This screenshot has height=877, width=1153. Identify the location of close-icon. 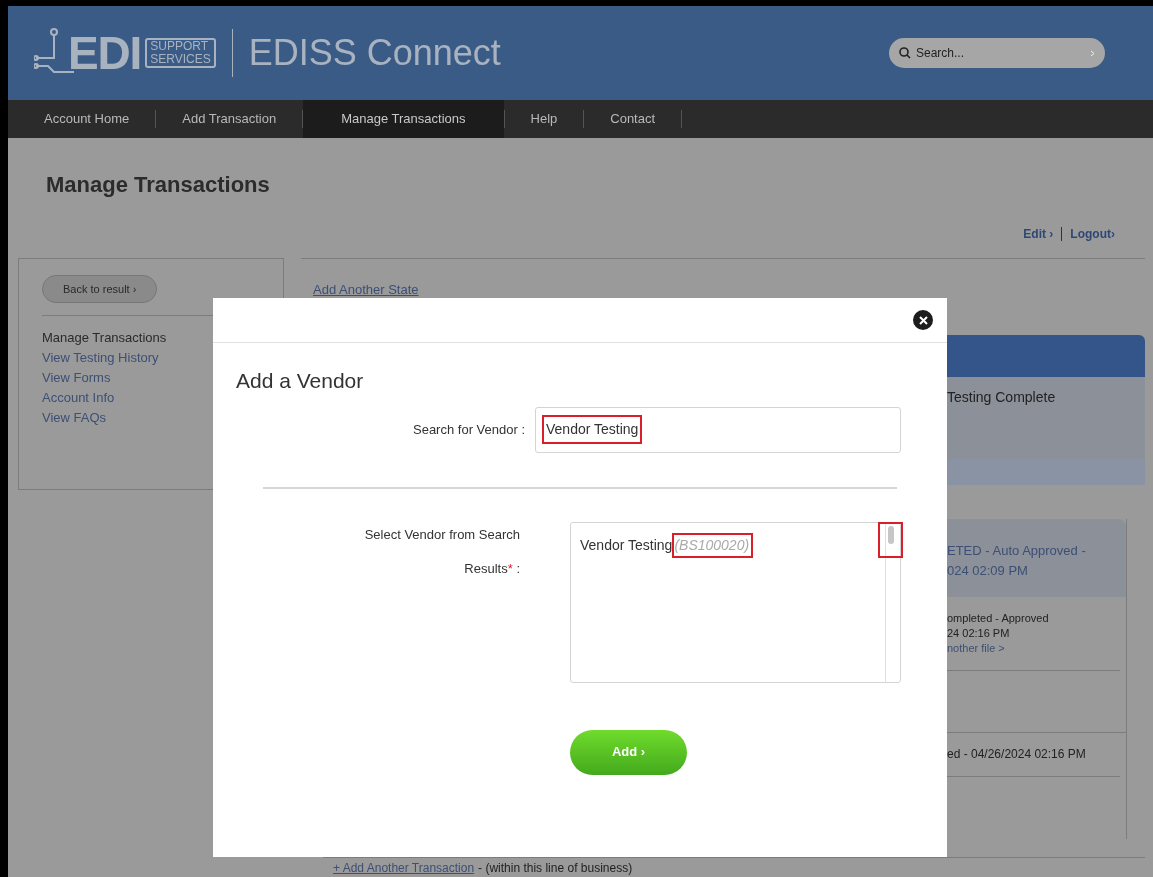
(923, 320).